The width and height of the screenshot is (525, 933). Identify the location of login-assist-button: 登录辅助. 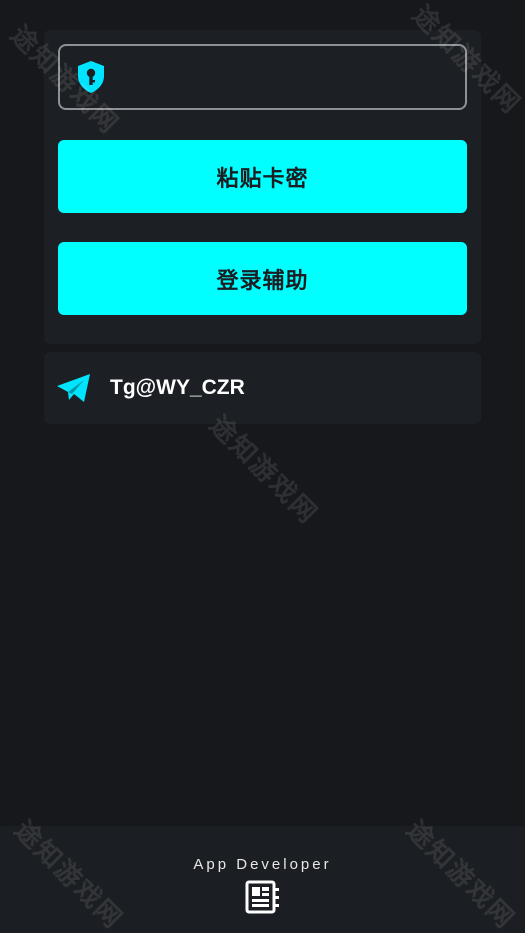
(262, 278).